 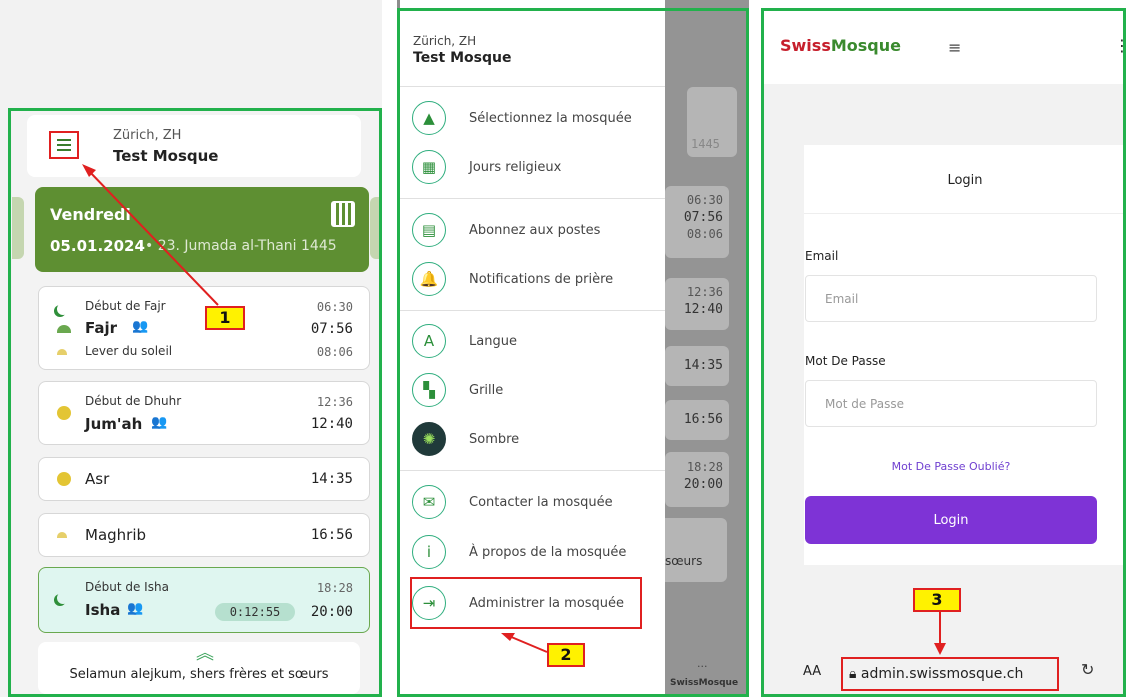 What do you see at coordinates (937, 600) in the screenshot?
I see `annotation-callout-3: 3` at bounding box center [937, 600].